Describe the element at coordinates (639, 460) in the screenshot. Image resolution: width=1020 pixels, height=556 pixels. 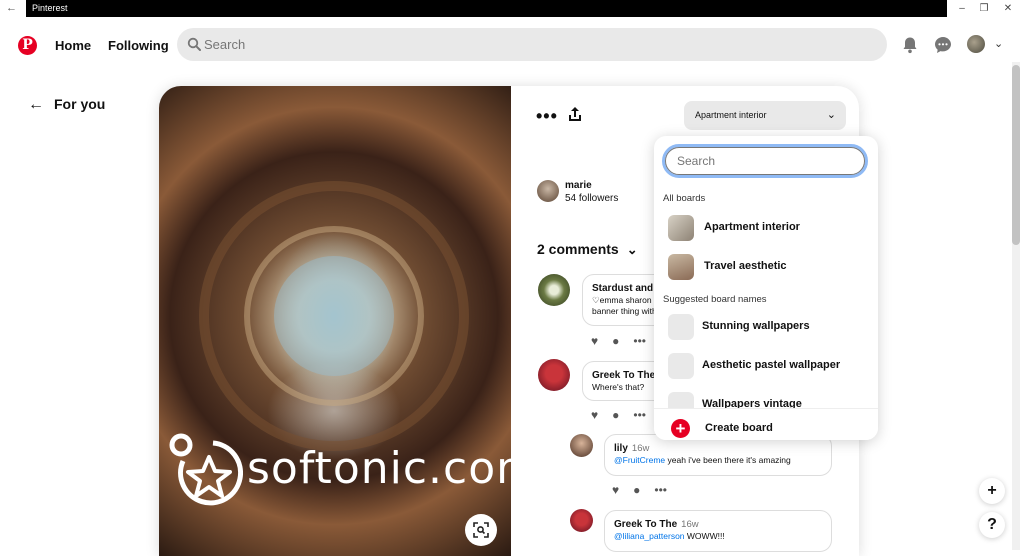
I see `reply-mention: @FruitCreme` at that location.